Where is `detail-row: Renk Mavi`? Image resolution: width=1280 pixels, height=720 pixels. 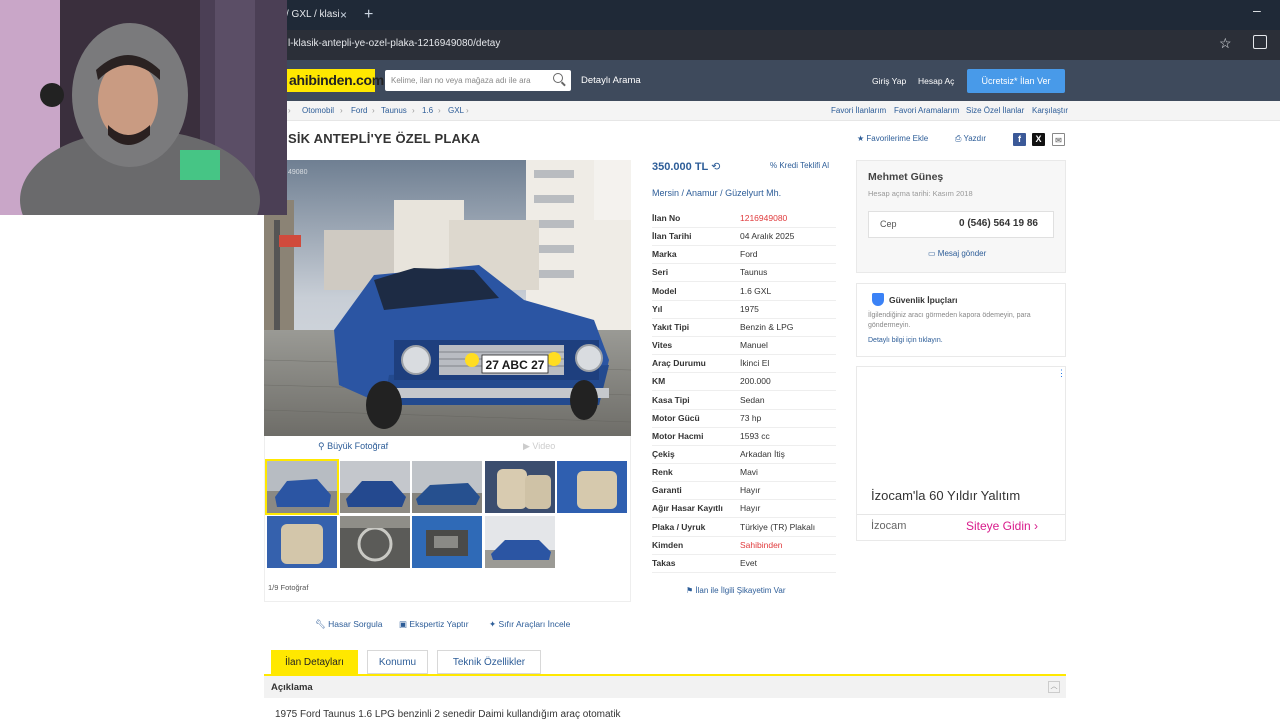
detail-row: Renk Mavi is located at coordinates (744, 473).